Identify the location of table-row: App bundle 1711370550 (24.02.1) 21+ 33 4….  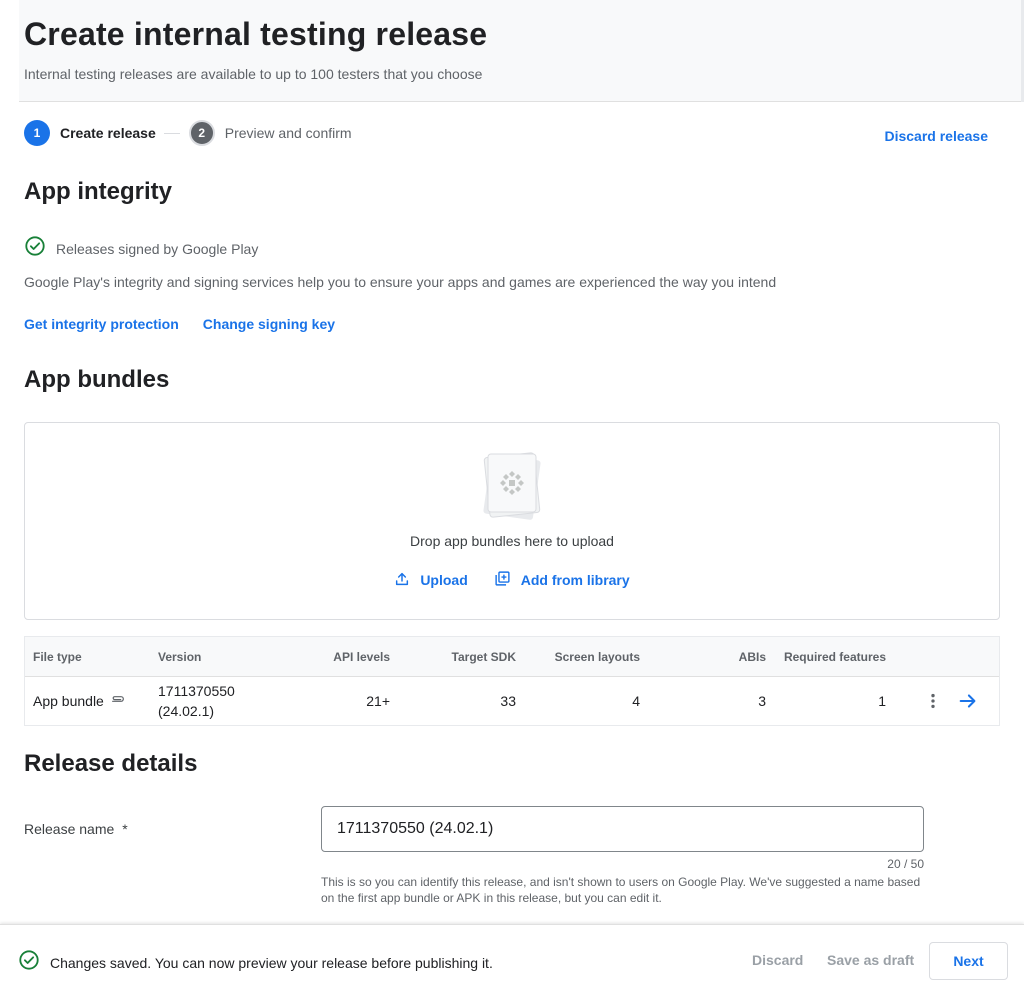
(512, 701).